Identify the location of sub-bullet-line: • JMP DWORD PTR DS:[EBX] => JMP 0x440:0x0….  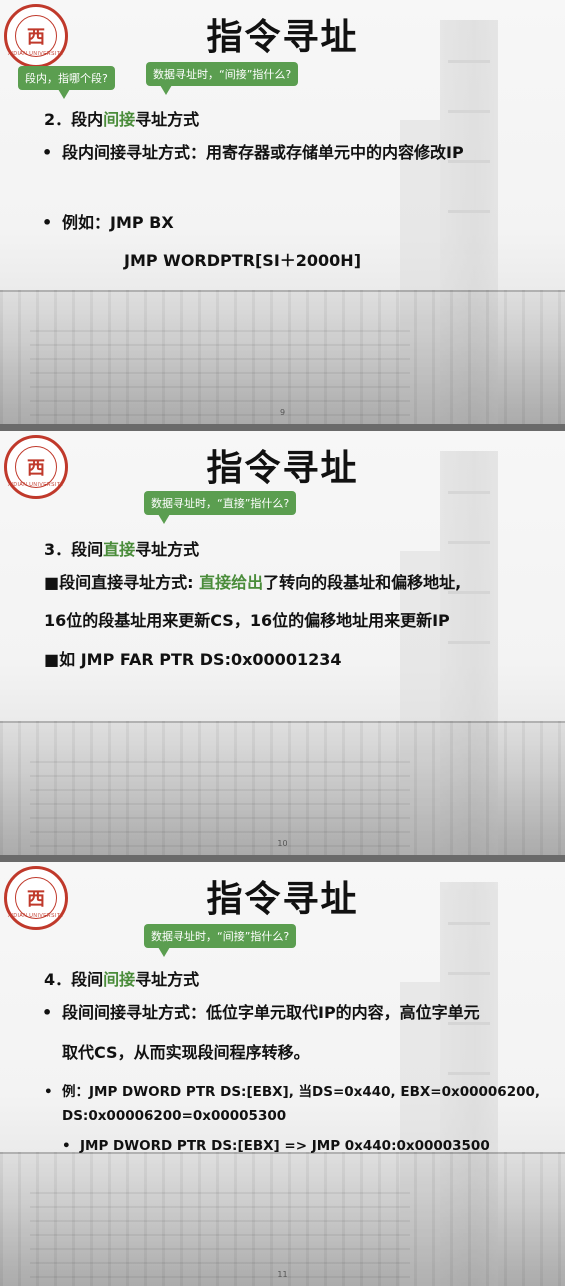
(276, 1146).